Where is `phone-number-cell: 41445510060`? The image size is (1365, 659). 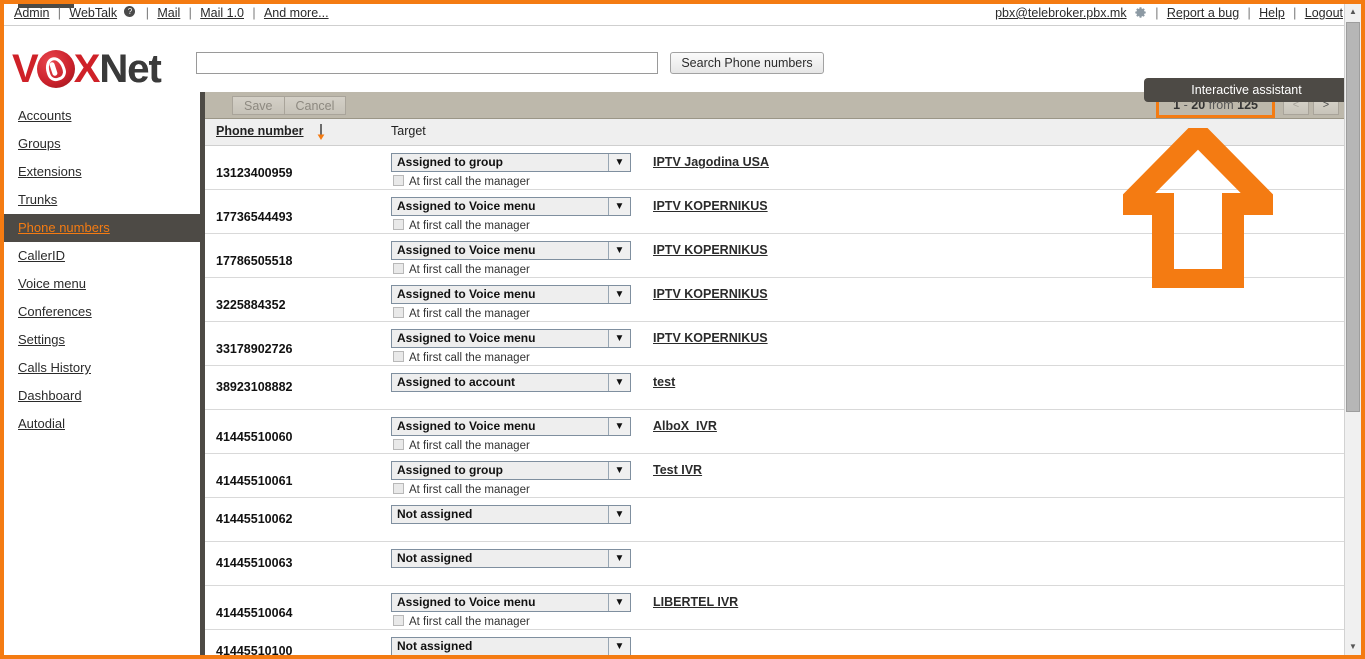
phone-number-cell: 41445510060 is located at coordinates (254, 437).